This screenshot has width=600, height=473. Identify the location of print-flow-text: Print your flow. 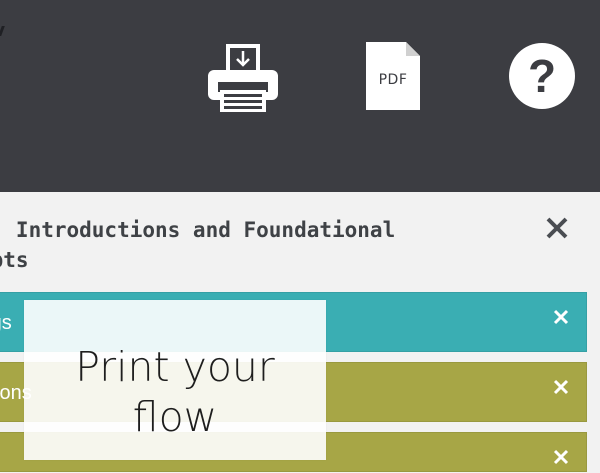
(175, 392).